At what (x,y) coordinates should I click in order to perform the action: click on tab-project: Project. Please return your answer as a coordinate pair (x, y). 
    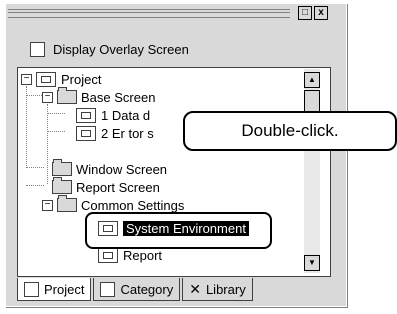
    Looking at the image, I should click on (54, 289).